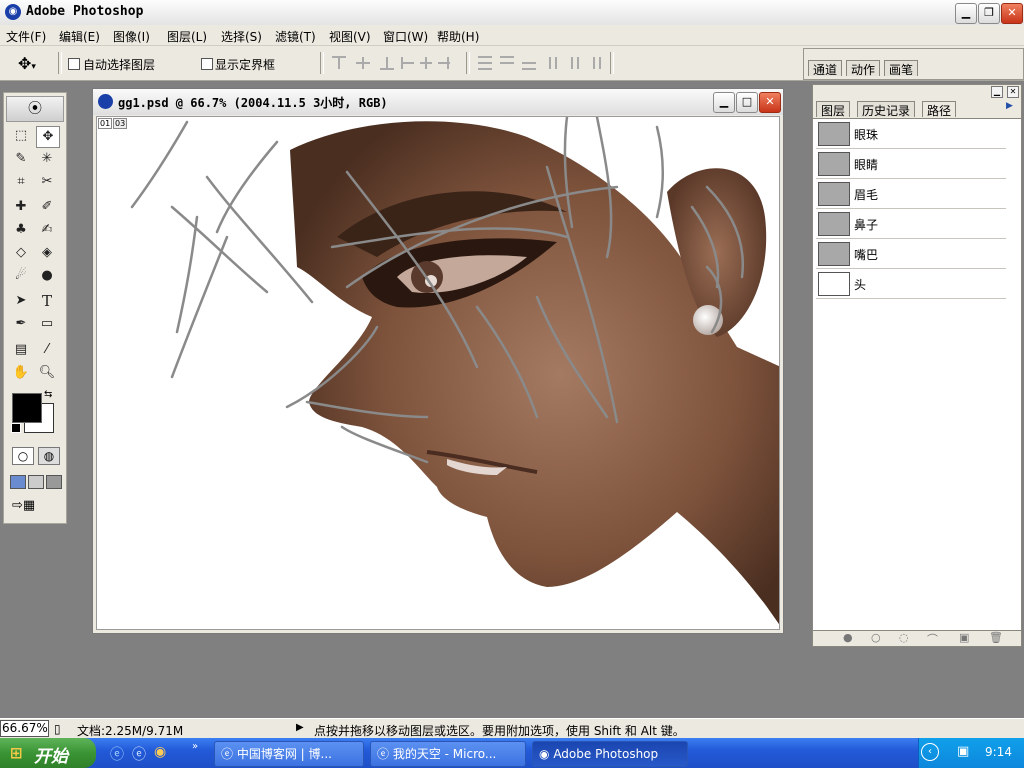 The height and width of the screenshot is (768, 1024). I want to click on blur-tool-icon: ☄, so click(21, 276).